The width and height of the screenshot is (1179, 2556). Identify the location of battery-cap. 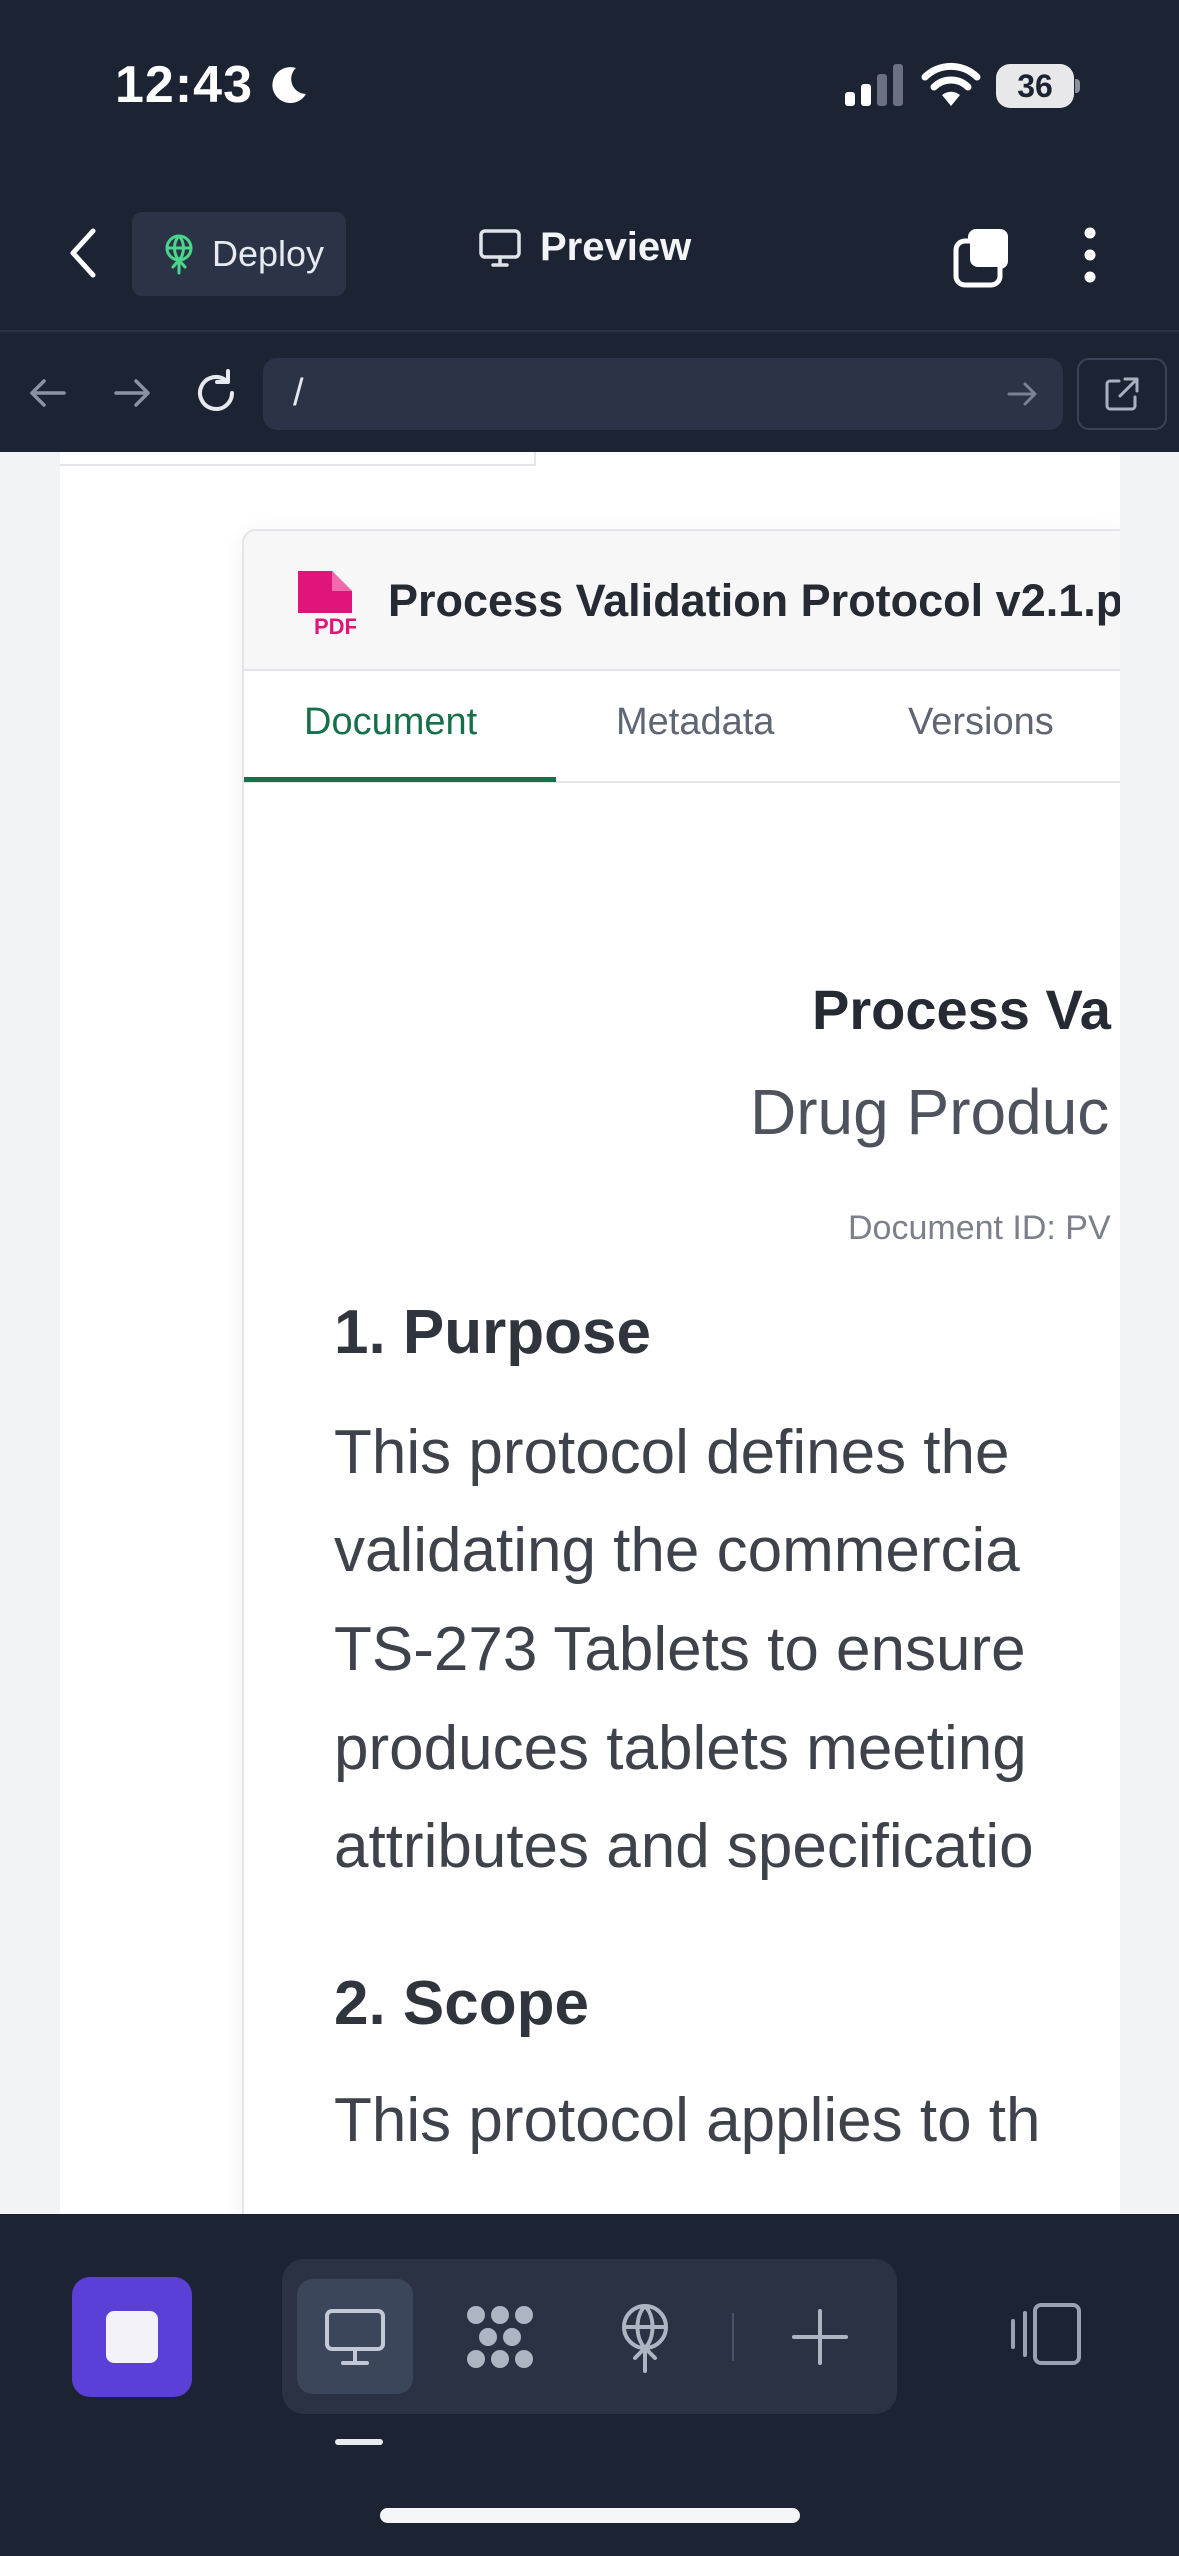
(1077, 86).